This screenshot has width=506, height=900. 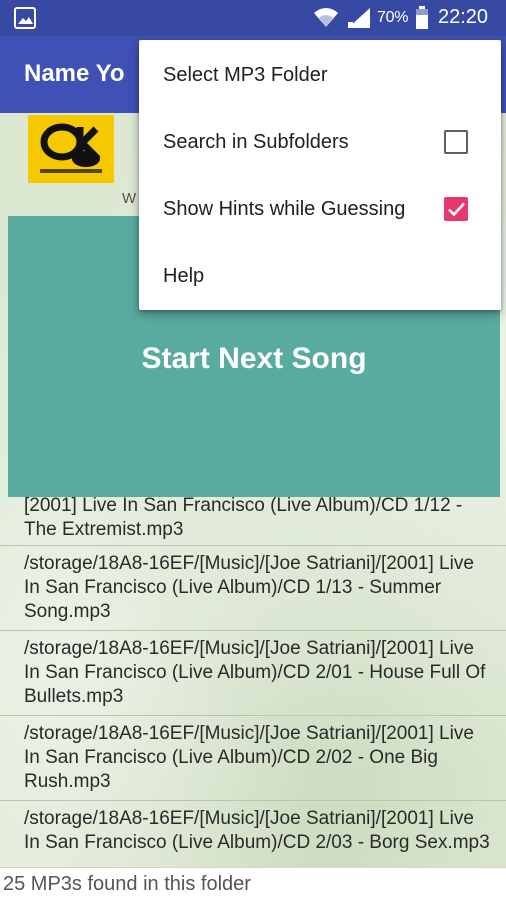 I want to click on search-subfolders-checkbox, so click(x=456, y=142).